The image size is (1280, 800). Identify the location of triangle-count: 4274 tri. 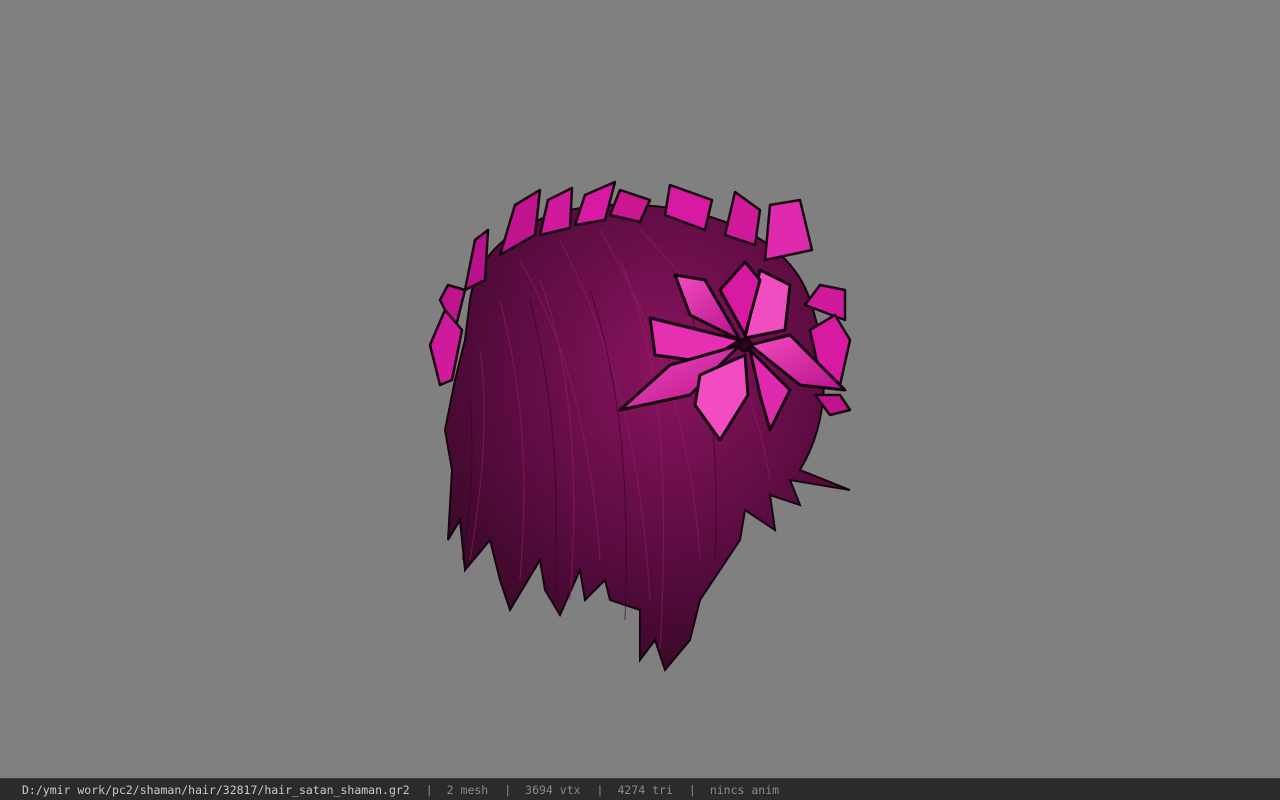
(645, 789).